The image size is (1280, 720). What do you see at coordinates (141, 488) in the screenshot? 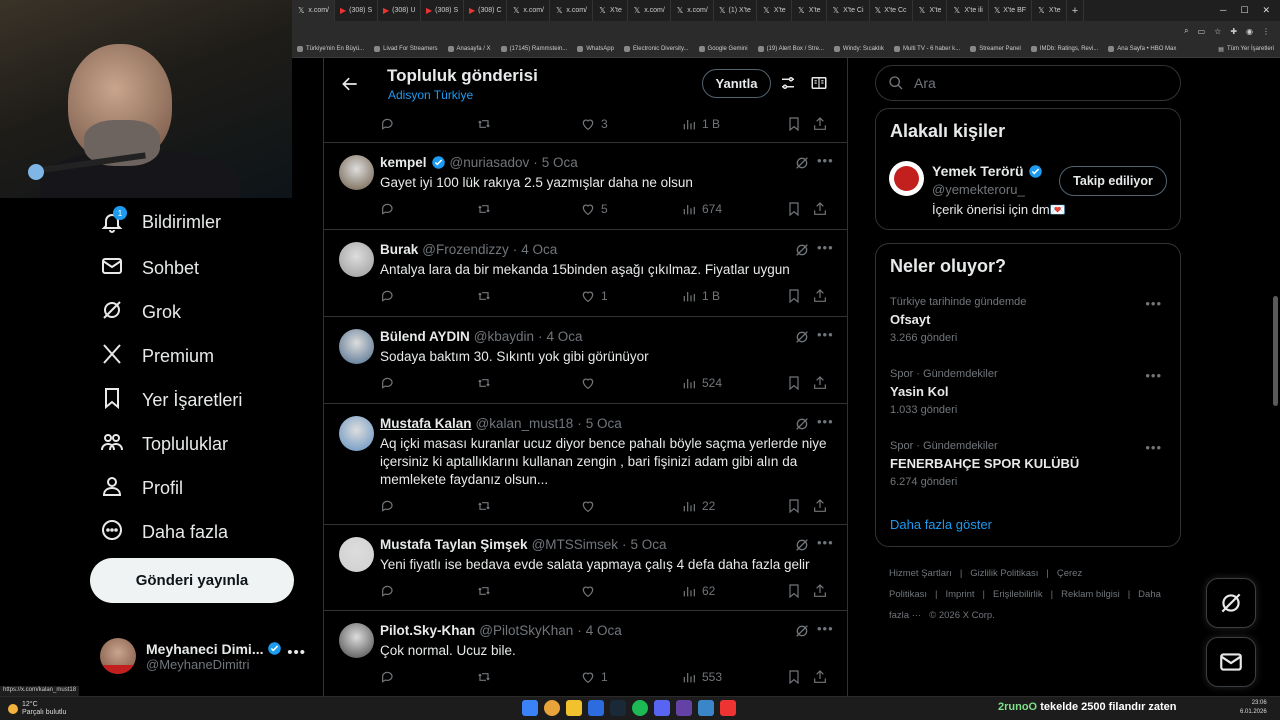
I see `sidebar-item-profile: Profil` at bounding box center [141, 488].